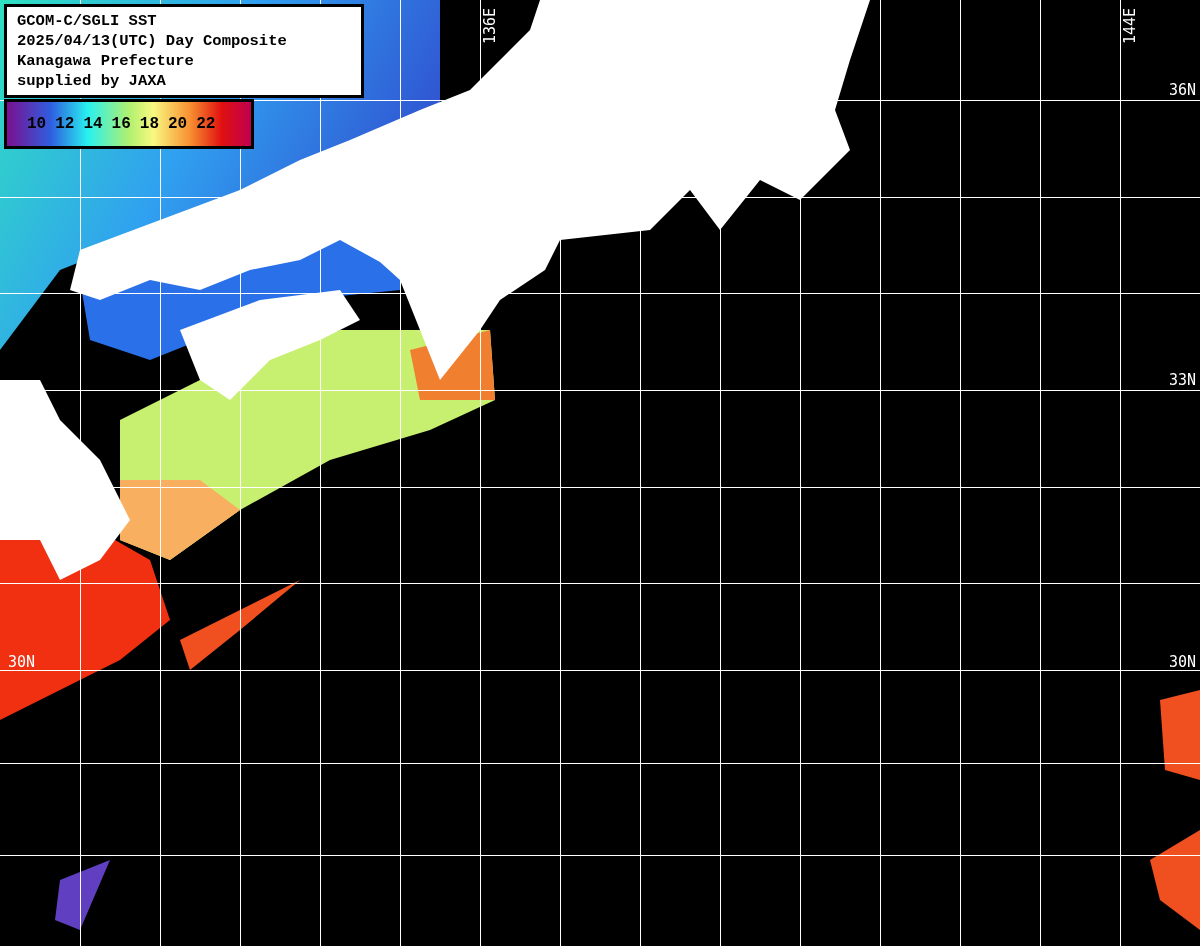 The image size is (1200, 946). Describe the element at coordinates (178, 124) in the screenshot. I see `legend-label: 20` at that location.